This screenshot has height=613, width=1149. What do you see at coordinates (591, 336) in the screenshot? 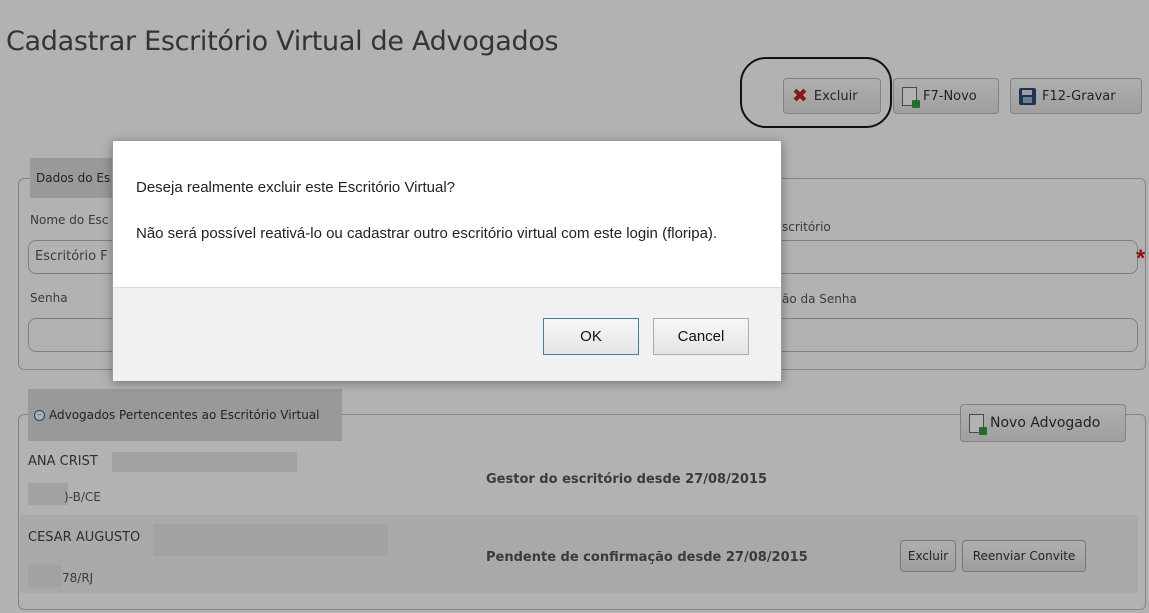
I see `ok-button: OK` at bounding box center [591, 336].